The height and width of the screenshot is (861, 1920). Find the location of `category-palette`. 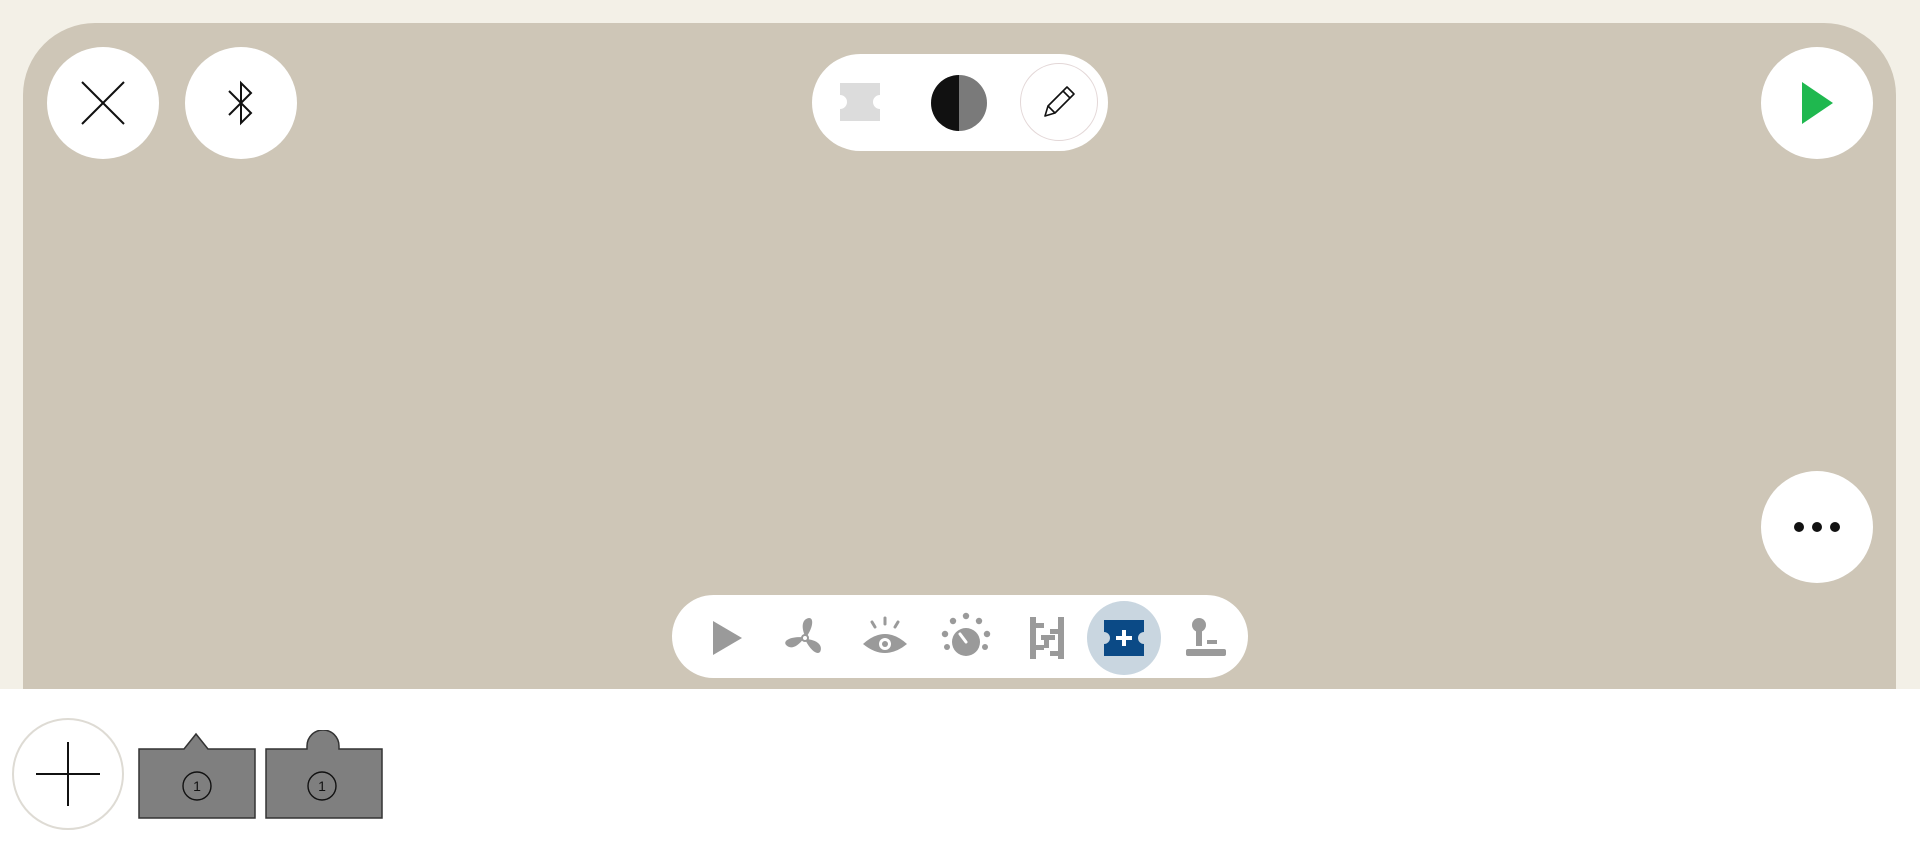

category-palette is located at coordinates (960, 636).